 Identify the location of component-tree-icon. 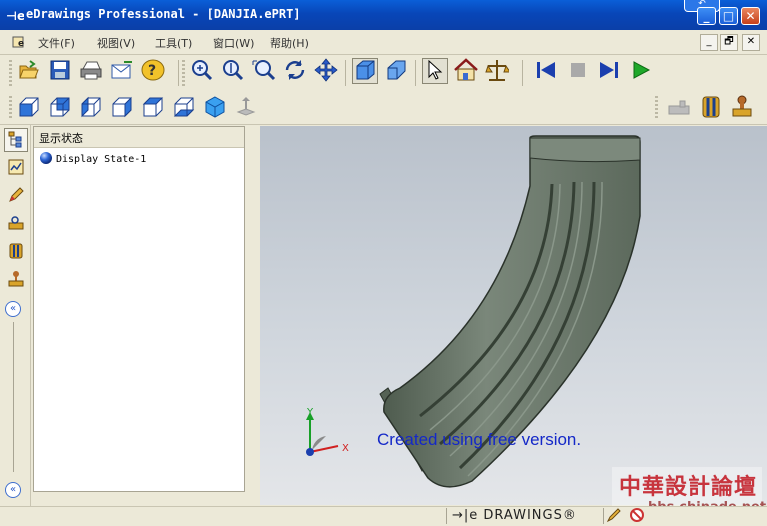
(16, 140).